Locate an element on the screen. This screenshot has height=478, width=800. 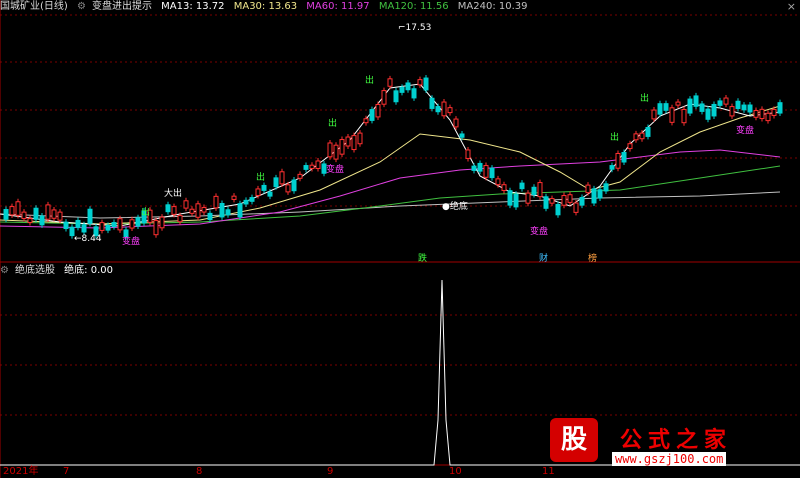
tag-fall: 跌 is located at coordinates (423, 259).